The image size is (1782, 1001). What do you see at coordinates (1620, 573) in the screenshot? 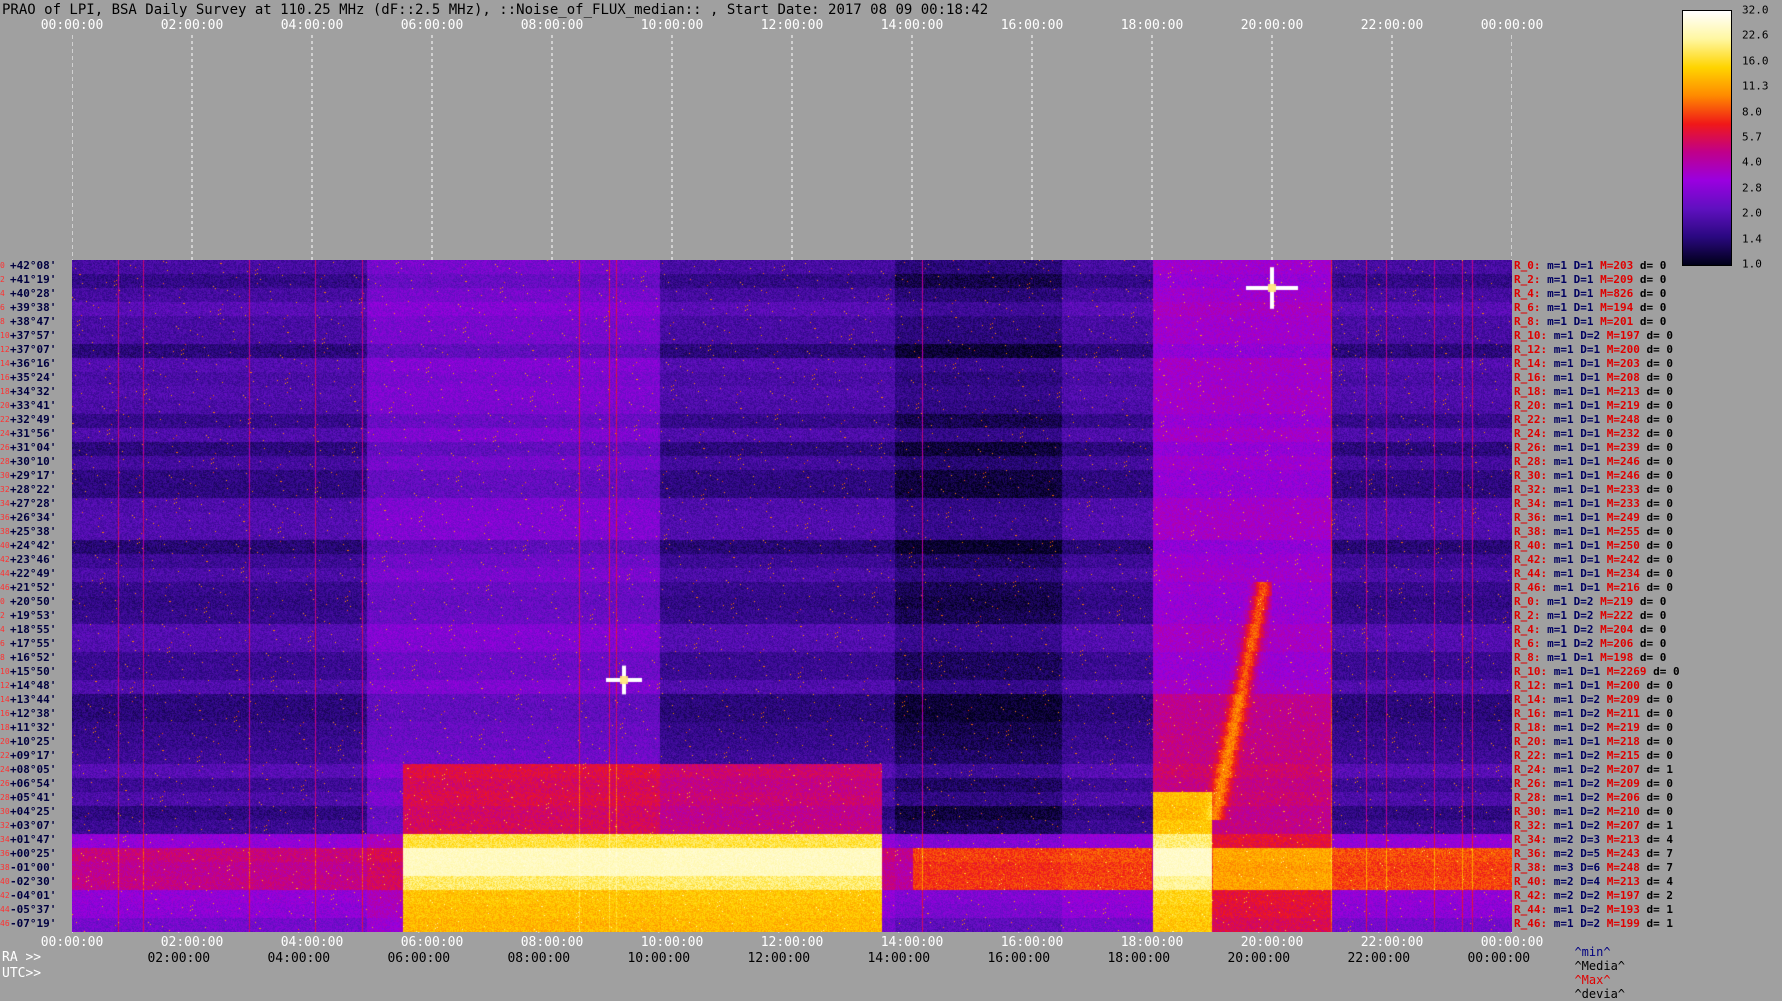
I see `row-stat-x: M=234` at bounding box center [1620, 573].